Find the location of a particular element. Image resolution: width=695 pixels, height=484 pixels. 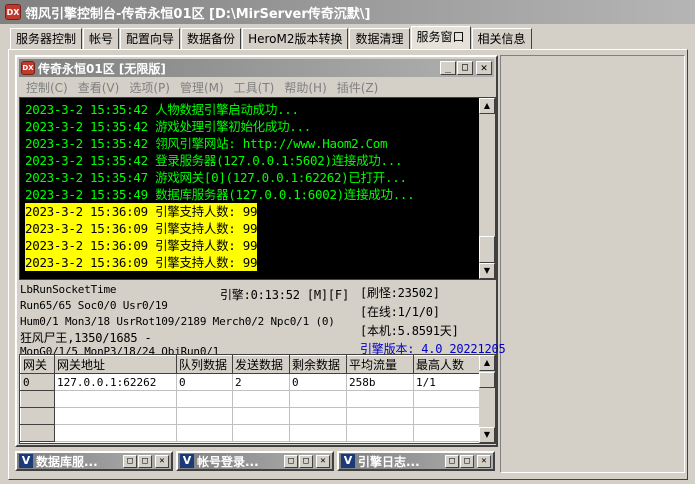

menu-options: 选项(P) is located at coordinates (149, 88).